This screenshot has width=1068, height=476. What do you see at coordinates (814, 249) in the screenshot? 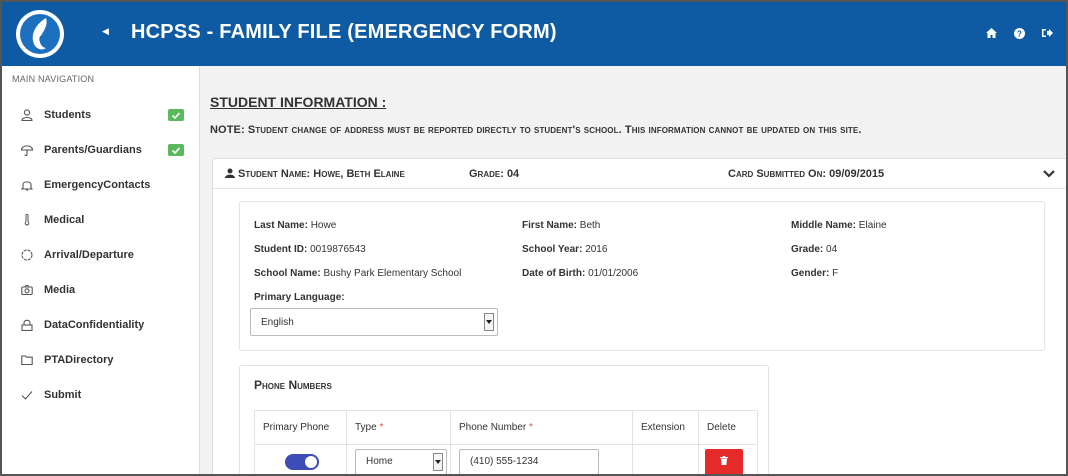
I see `grade-field: Grade: 04` at bounding box center [814, 249].